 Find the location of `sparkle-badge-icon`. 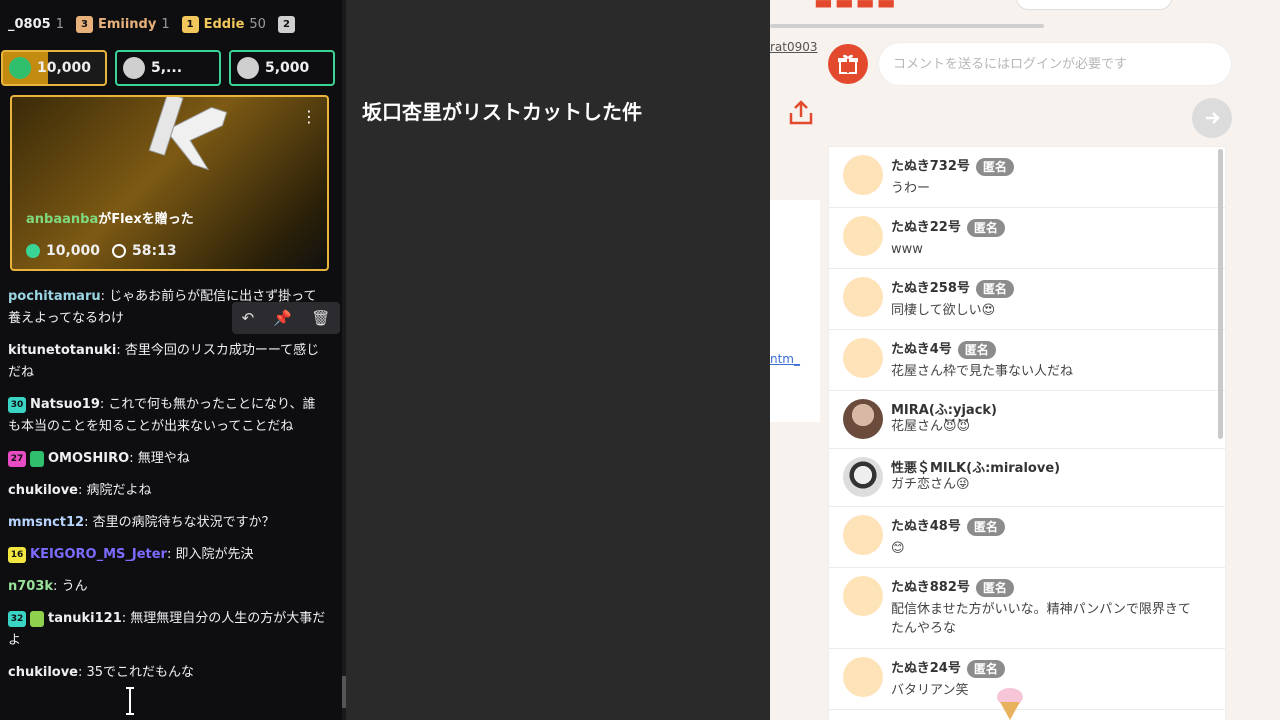

sparkle-badge-icon is located at coordinates (37, 618).